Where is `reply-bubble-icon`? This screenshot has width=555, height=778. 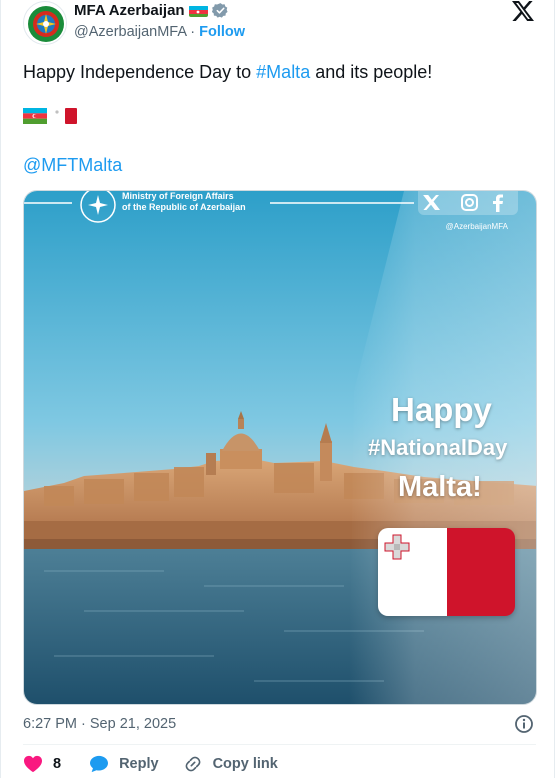 reply-bubble-icon is located at coordinates (99, 764).